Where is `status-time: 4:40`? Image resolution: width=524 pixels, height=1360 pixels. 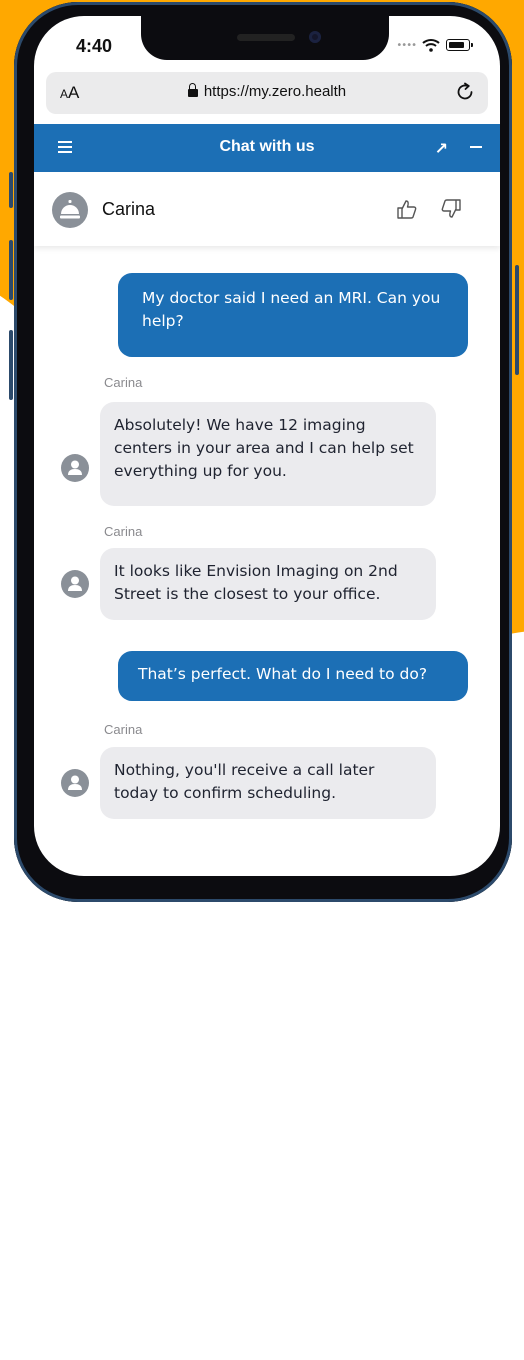 status-time: 4:40 is located at coordinates (94, 46).